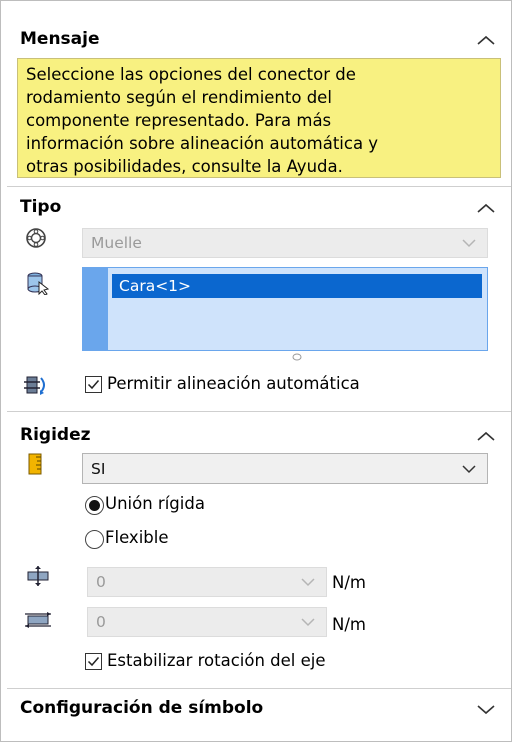  Describe the element at coordinates (116, 243) in the screenshot. I see `type-select-value: Muelle` at that location.